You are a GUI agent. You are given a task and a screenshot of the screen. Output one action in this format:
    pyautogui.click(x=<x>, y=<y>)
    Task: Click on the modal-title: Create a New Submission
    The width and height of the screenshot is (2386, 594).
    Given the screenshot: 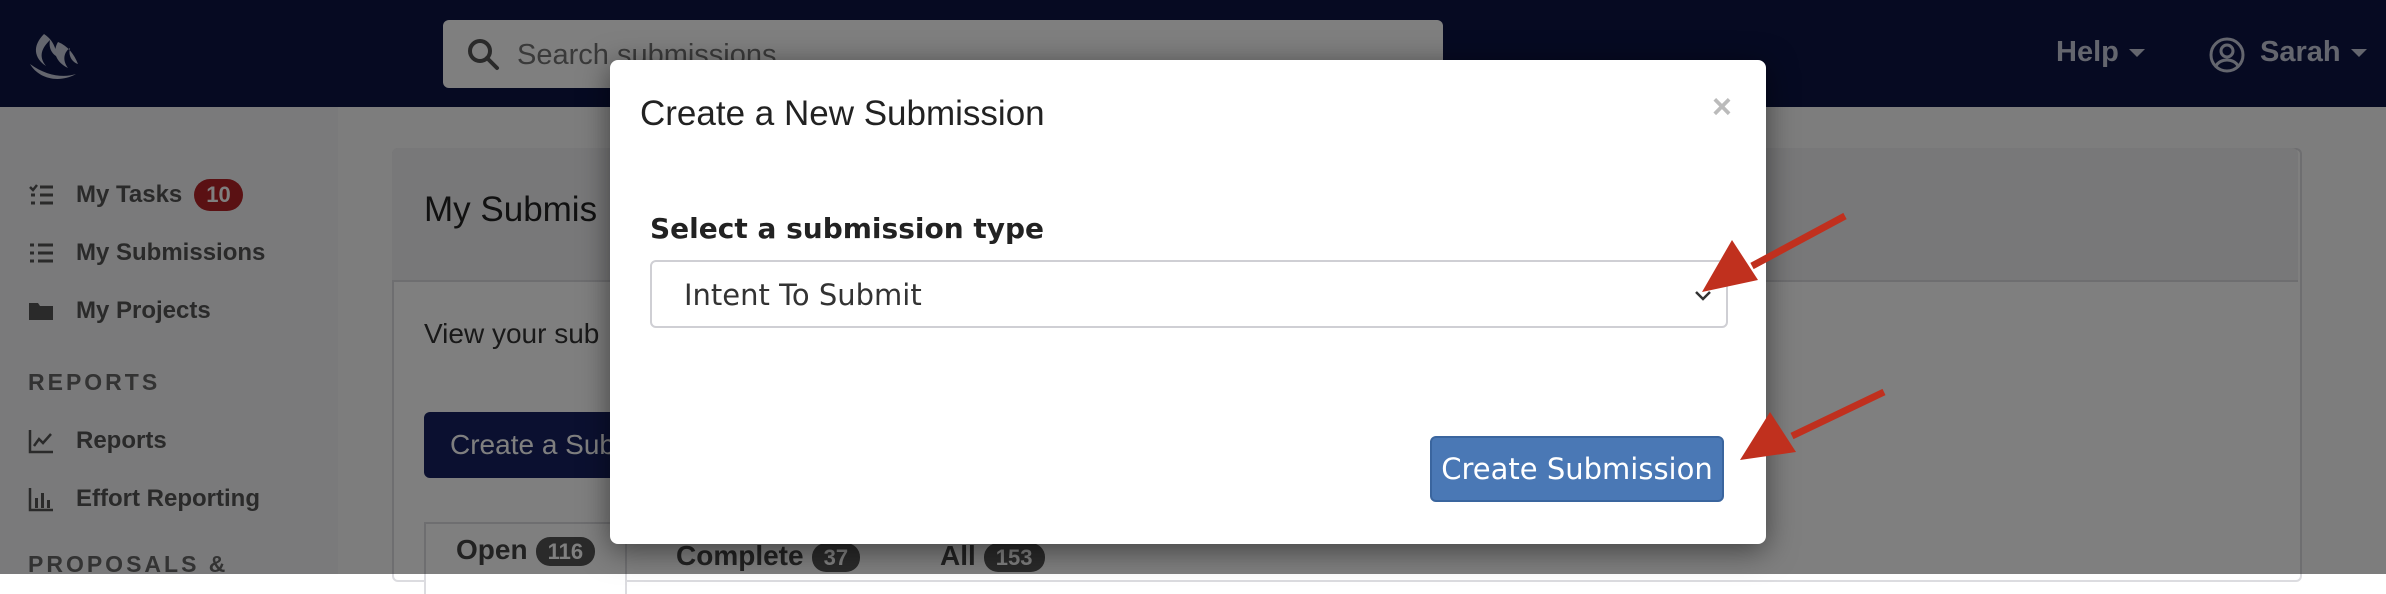 What is the action you would take?
    pyautogui.click(x=842, y=113)
    